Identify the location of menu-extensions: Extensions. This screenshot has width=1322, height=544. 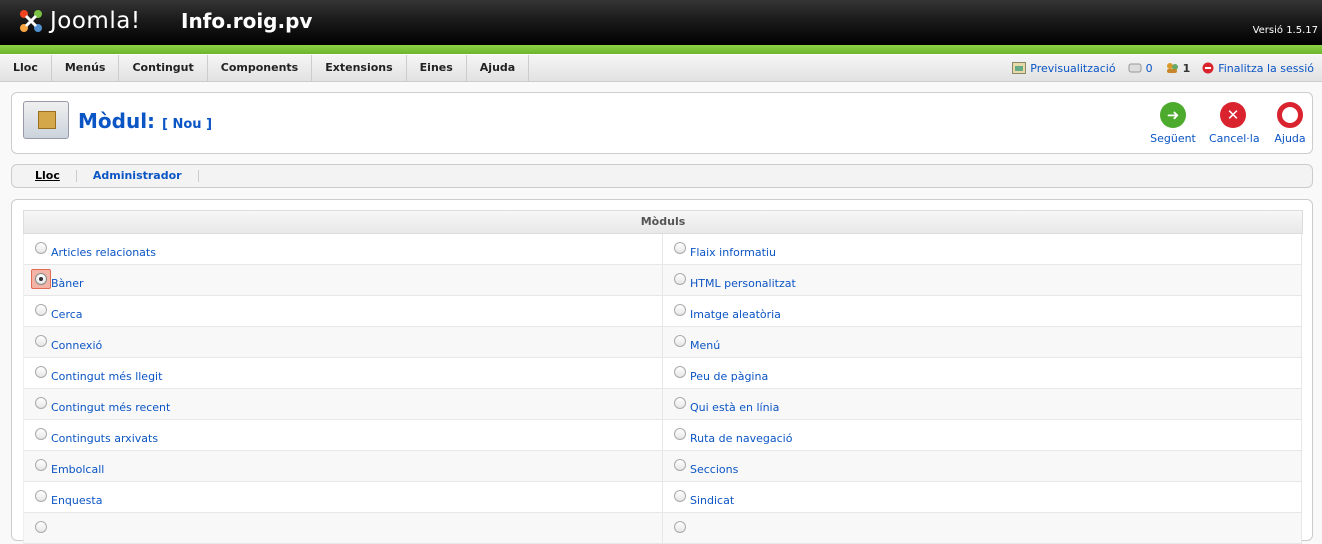
(359, 68).